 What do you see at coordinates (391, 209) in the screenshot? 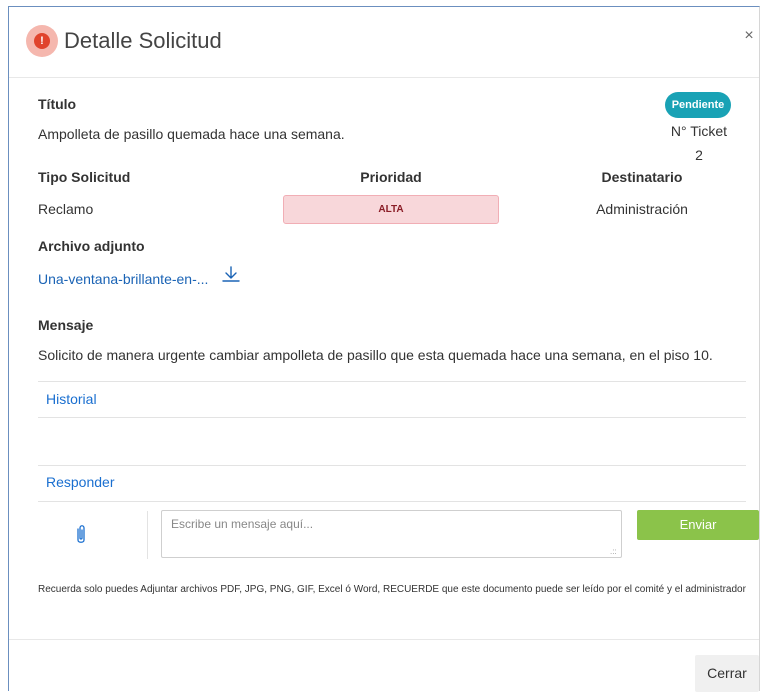
I see `priority-badge: ALTA` at bounding box center [391, 209].